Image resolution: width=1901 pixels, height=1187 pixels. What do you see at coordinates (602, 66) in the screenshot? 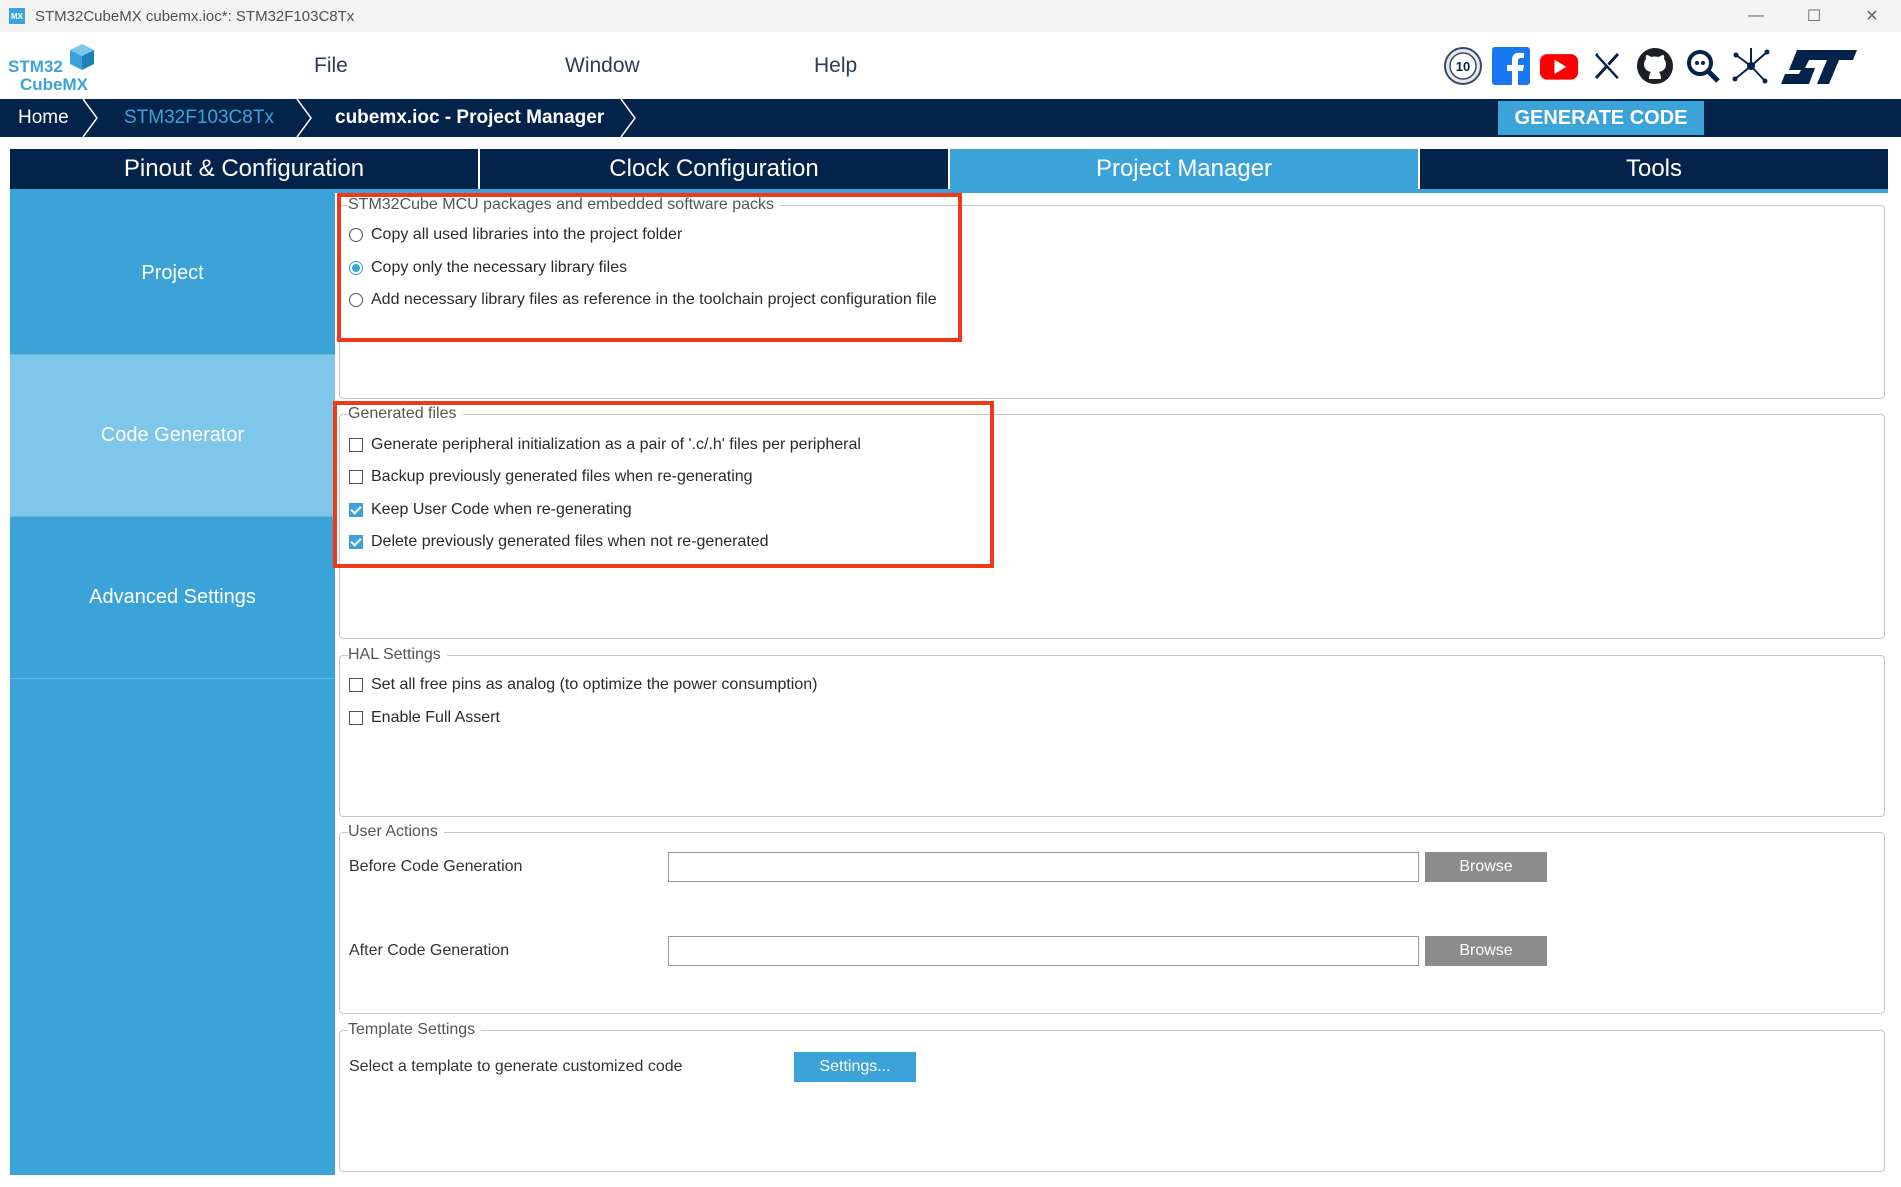
I see `menu-window: Window` at bounding box center [602, 66].